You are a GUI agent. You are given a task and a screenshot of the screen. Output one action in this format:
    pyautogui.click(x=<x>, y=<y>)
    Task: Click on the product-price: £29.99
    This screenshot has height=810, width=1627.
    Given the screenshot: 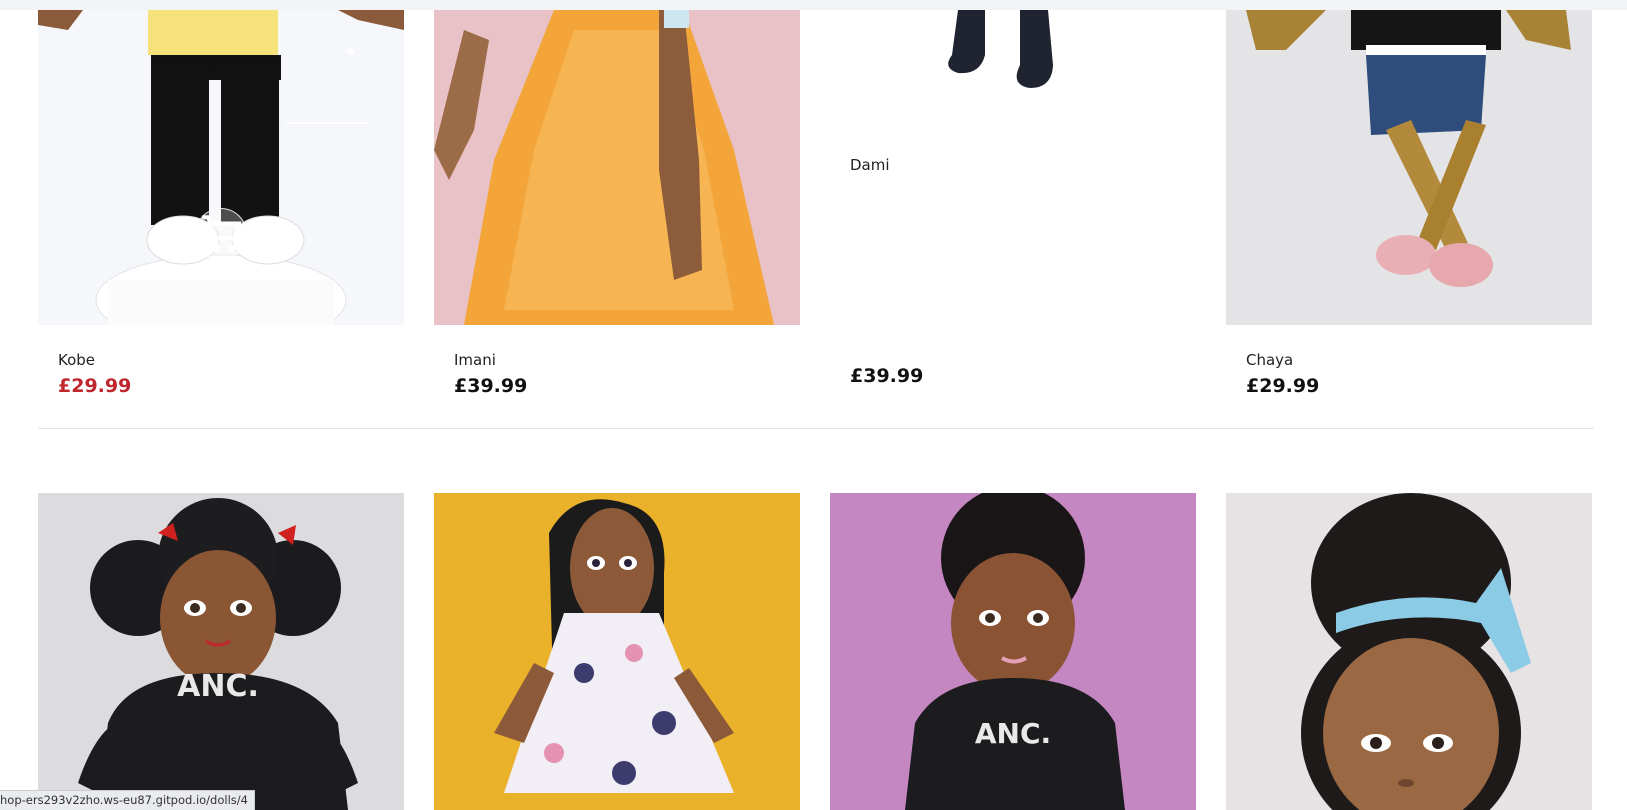 What is the action you would take?
    pyautogui.click(x=1283, y=386)
    